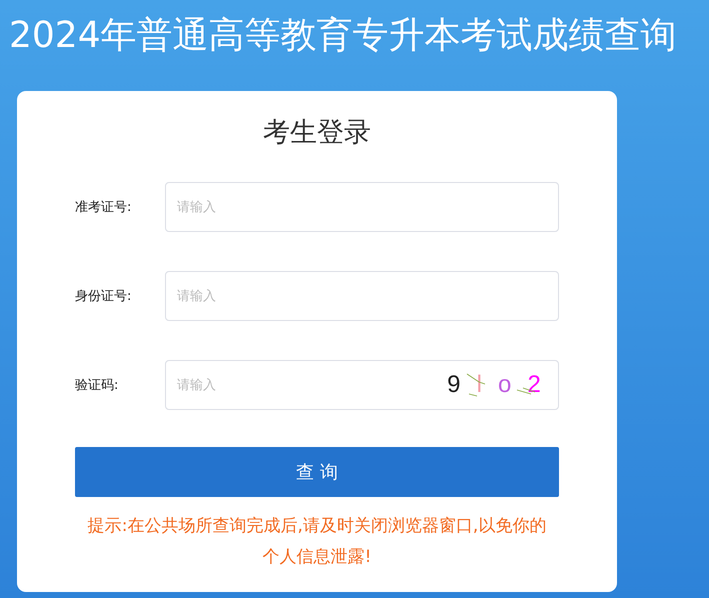 The width and height of the screenshot is (709, 598). Describe the element at coordinates (505, 385) in the screenshot. I see `captcha-character: o` at that location.